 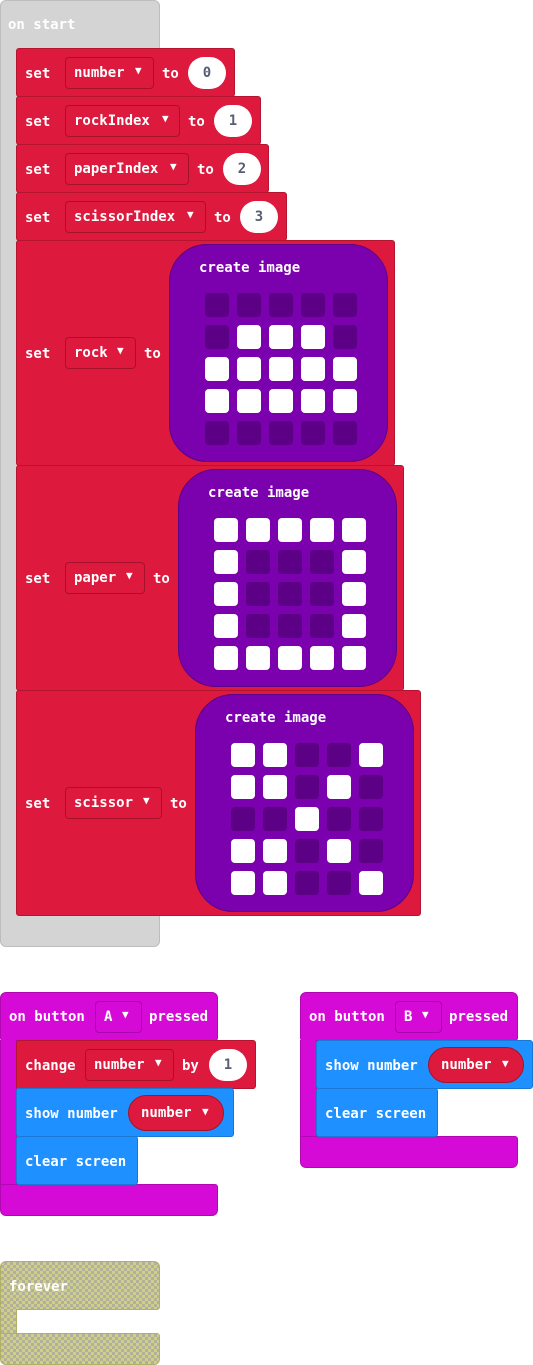 What do you see at coordinates (135, 217) in the screenshot?
I see `variable-dropdown-scissorindex: scissorIndex ▼` at bounding box center [135, 217].